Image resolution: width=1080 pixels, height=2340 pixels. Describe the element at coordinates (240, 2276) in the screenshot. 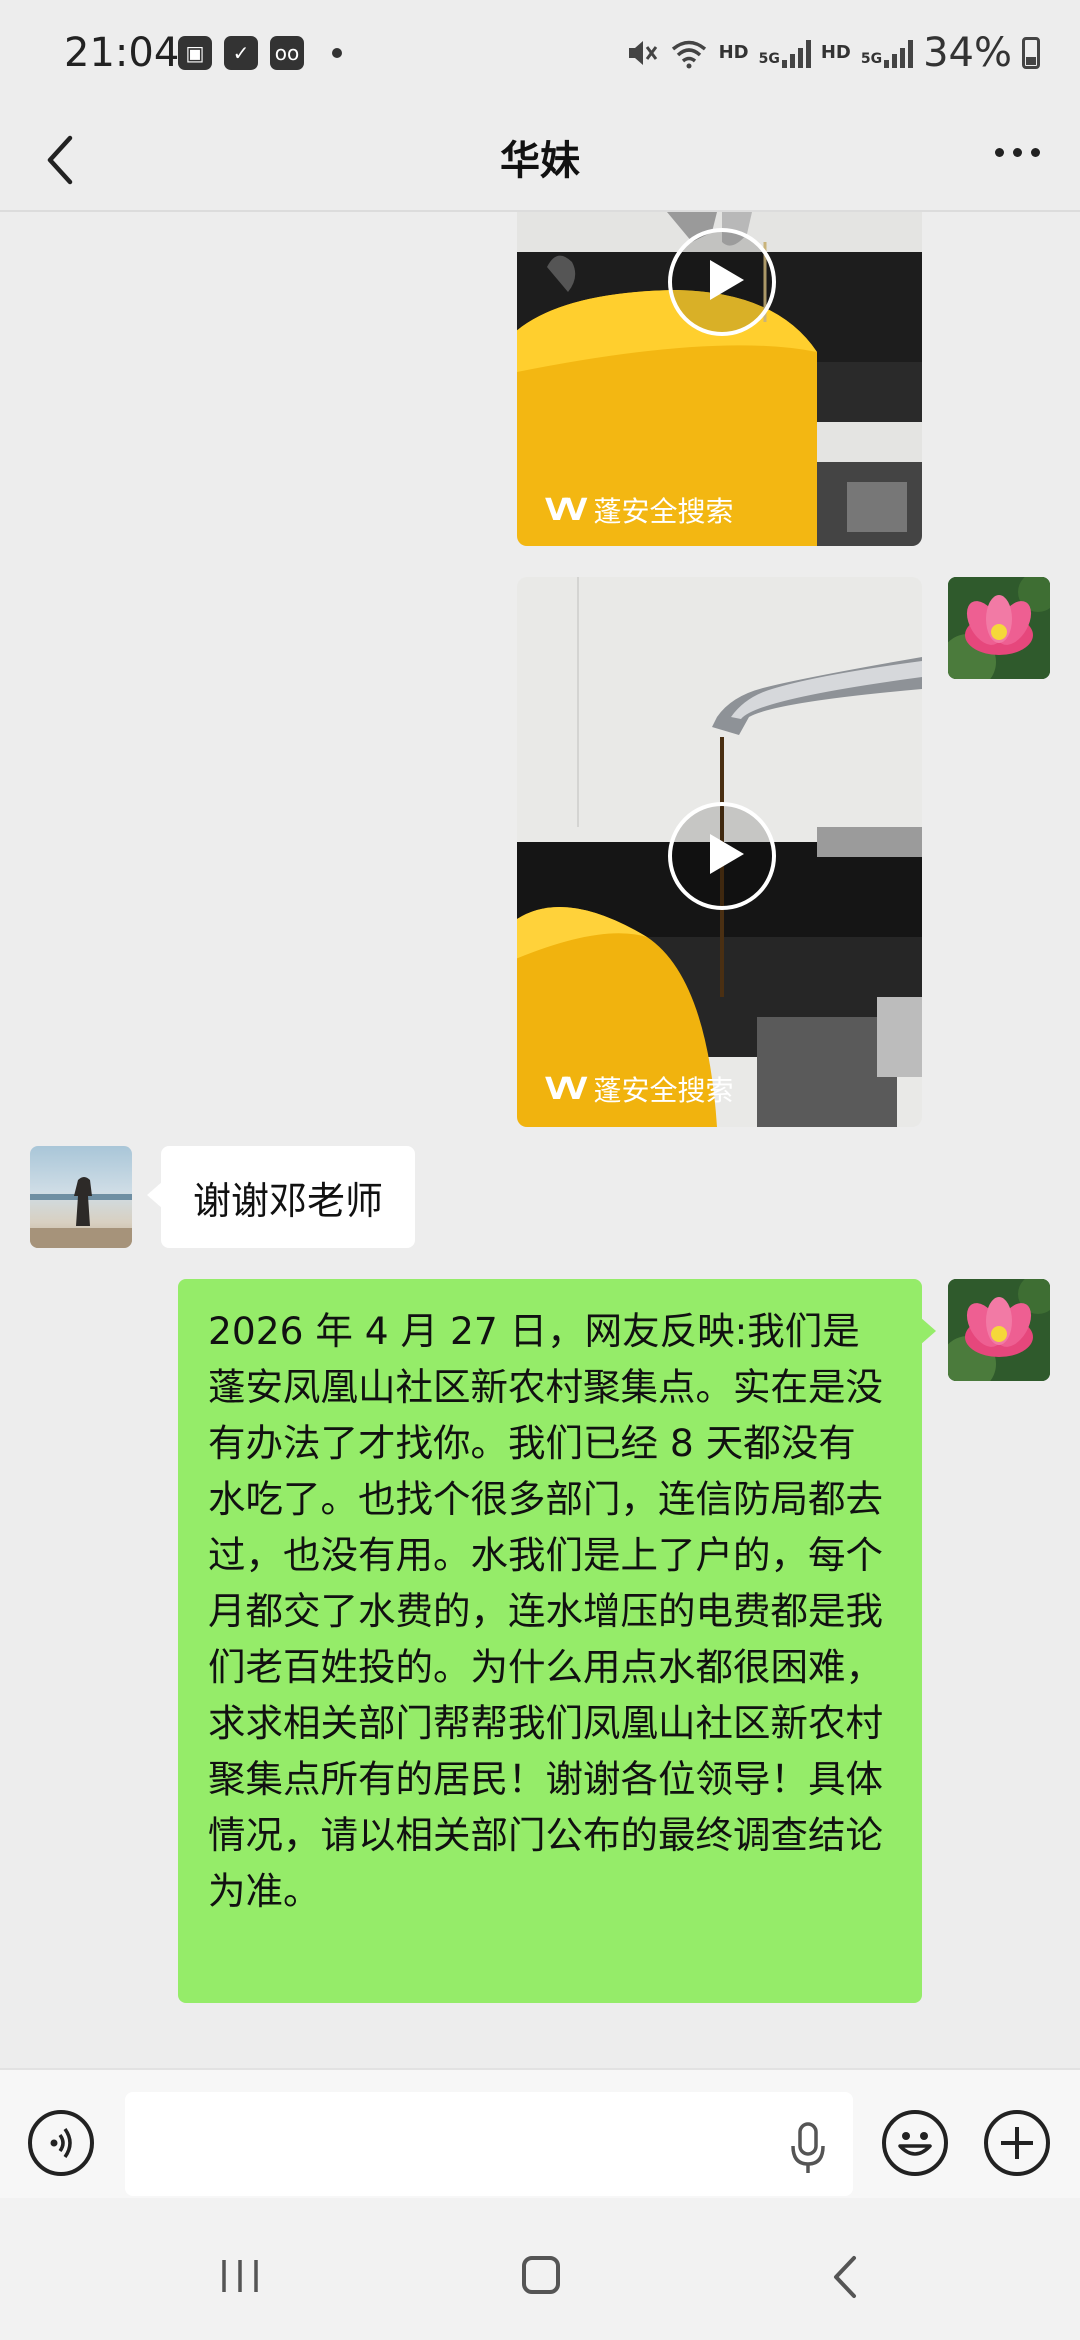

I see `recent-apps-icon` at that location.